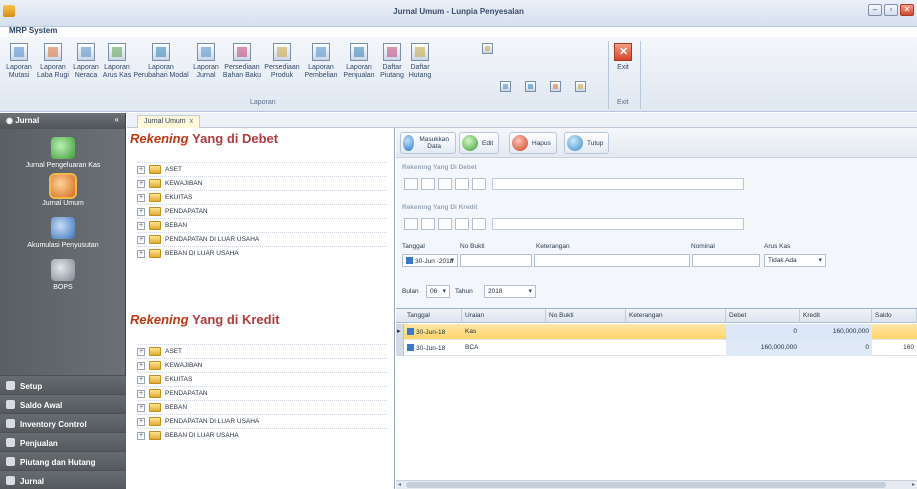  Describe the element at coordinates (161, 68) in the screenshot. I see `laporan-perubahan-modal-button: Laporan Perubahan Modal` at that location.